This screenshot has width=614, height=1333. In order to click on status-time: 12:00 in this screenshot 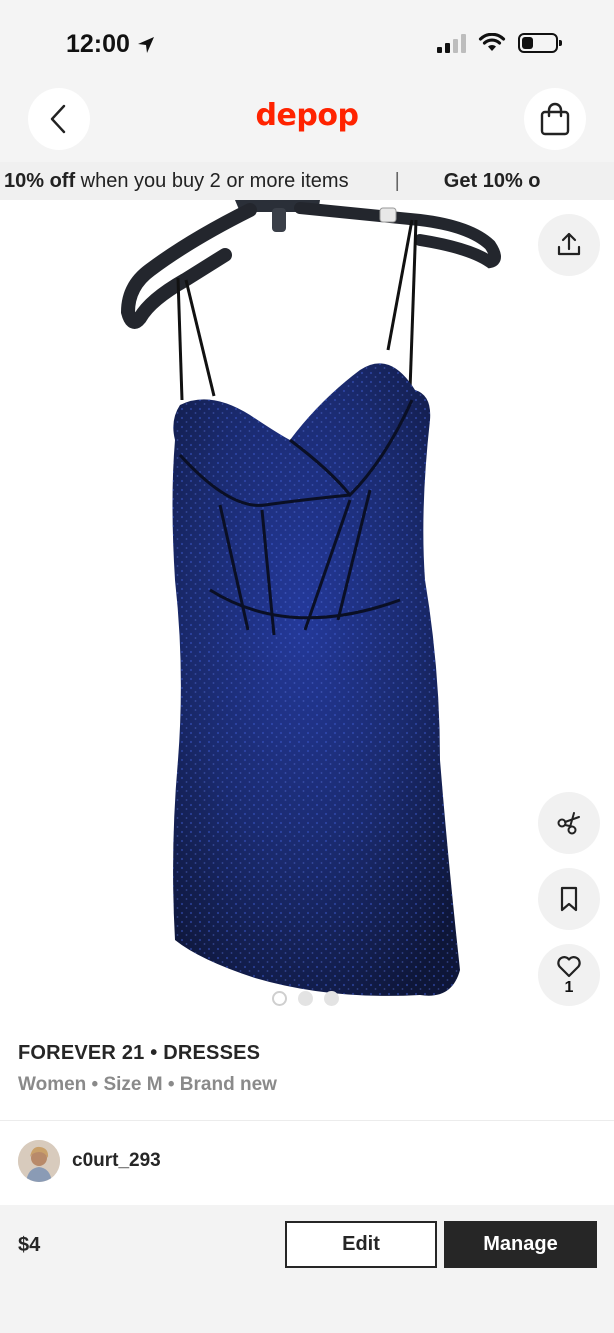, I will do `click(111, 44)`.